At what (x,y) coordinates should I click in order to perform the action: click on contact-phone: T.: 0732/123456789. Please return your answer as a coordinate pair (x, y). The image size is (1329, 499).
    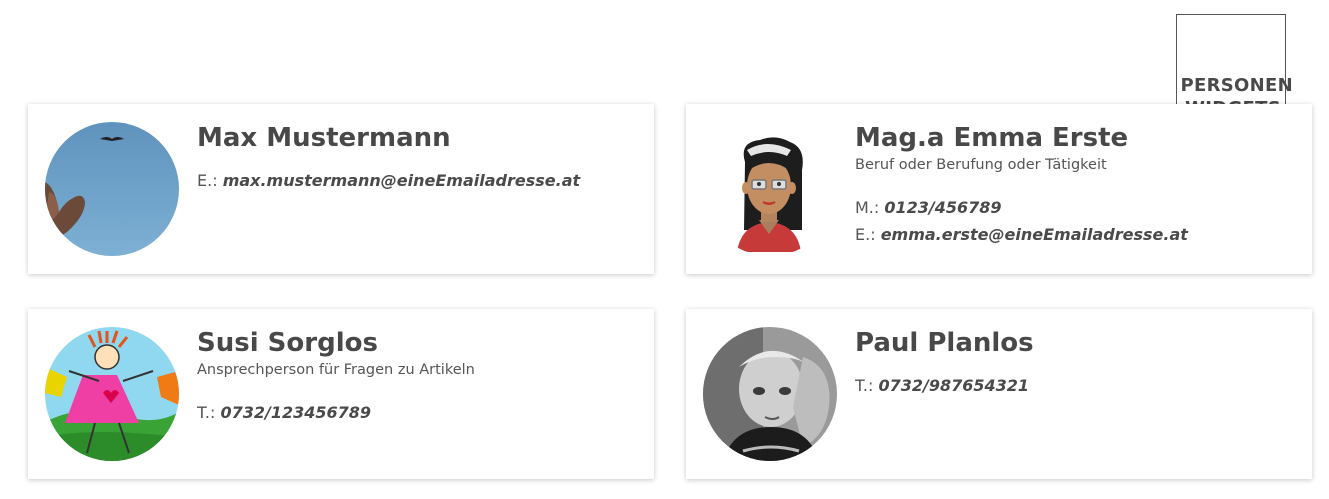
    Looking at the image, I should click on (284, 412).